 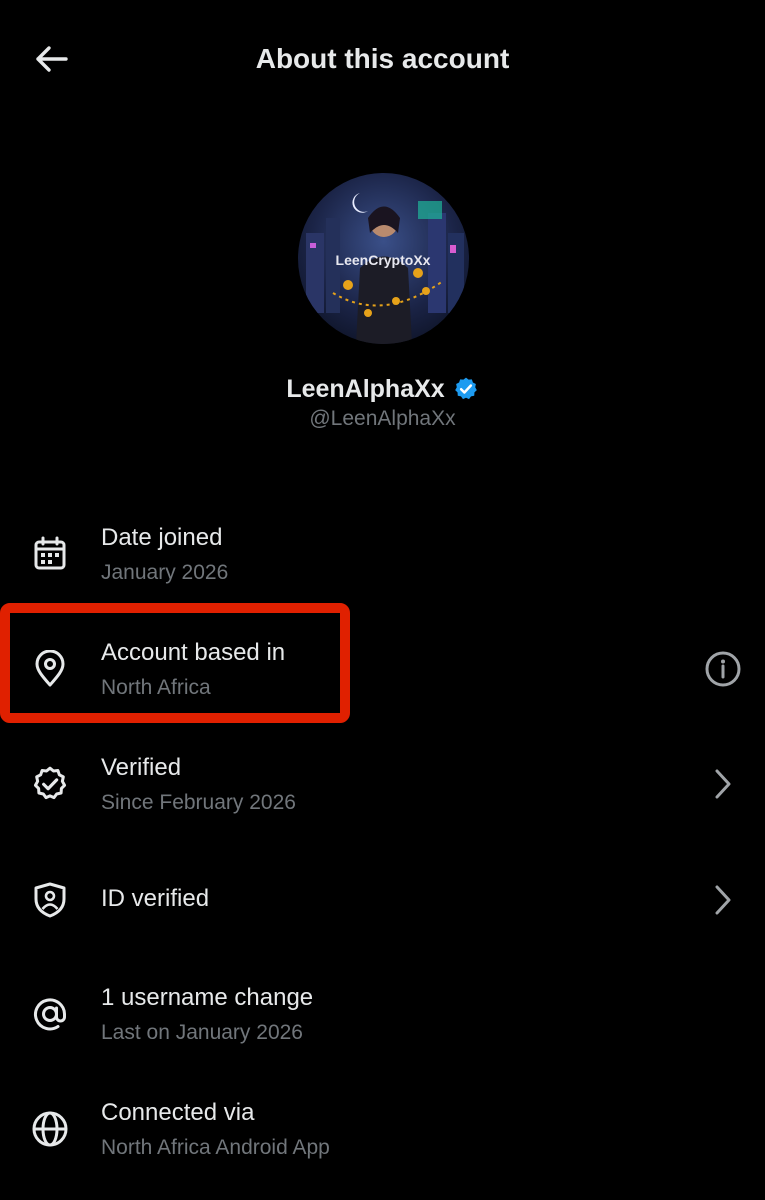 I want to click on avatar-text: LeenCryptoXx, so click(x=383, y=260).